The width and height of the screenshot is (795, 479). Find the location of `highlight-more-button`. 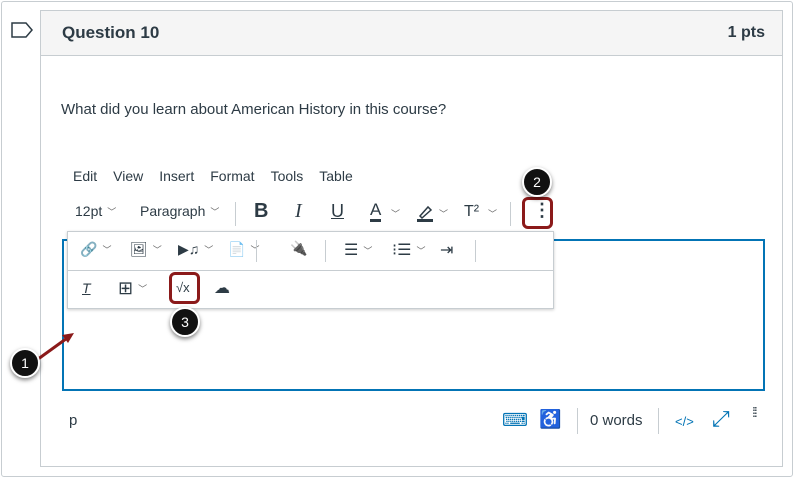

highlight-more-button is located at coordinates (537, 213).